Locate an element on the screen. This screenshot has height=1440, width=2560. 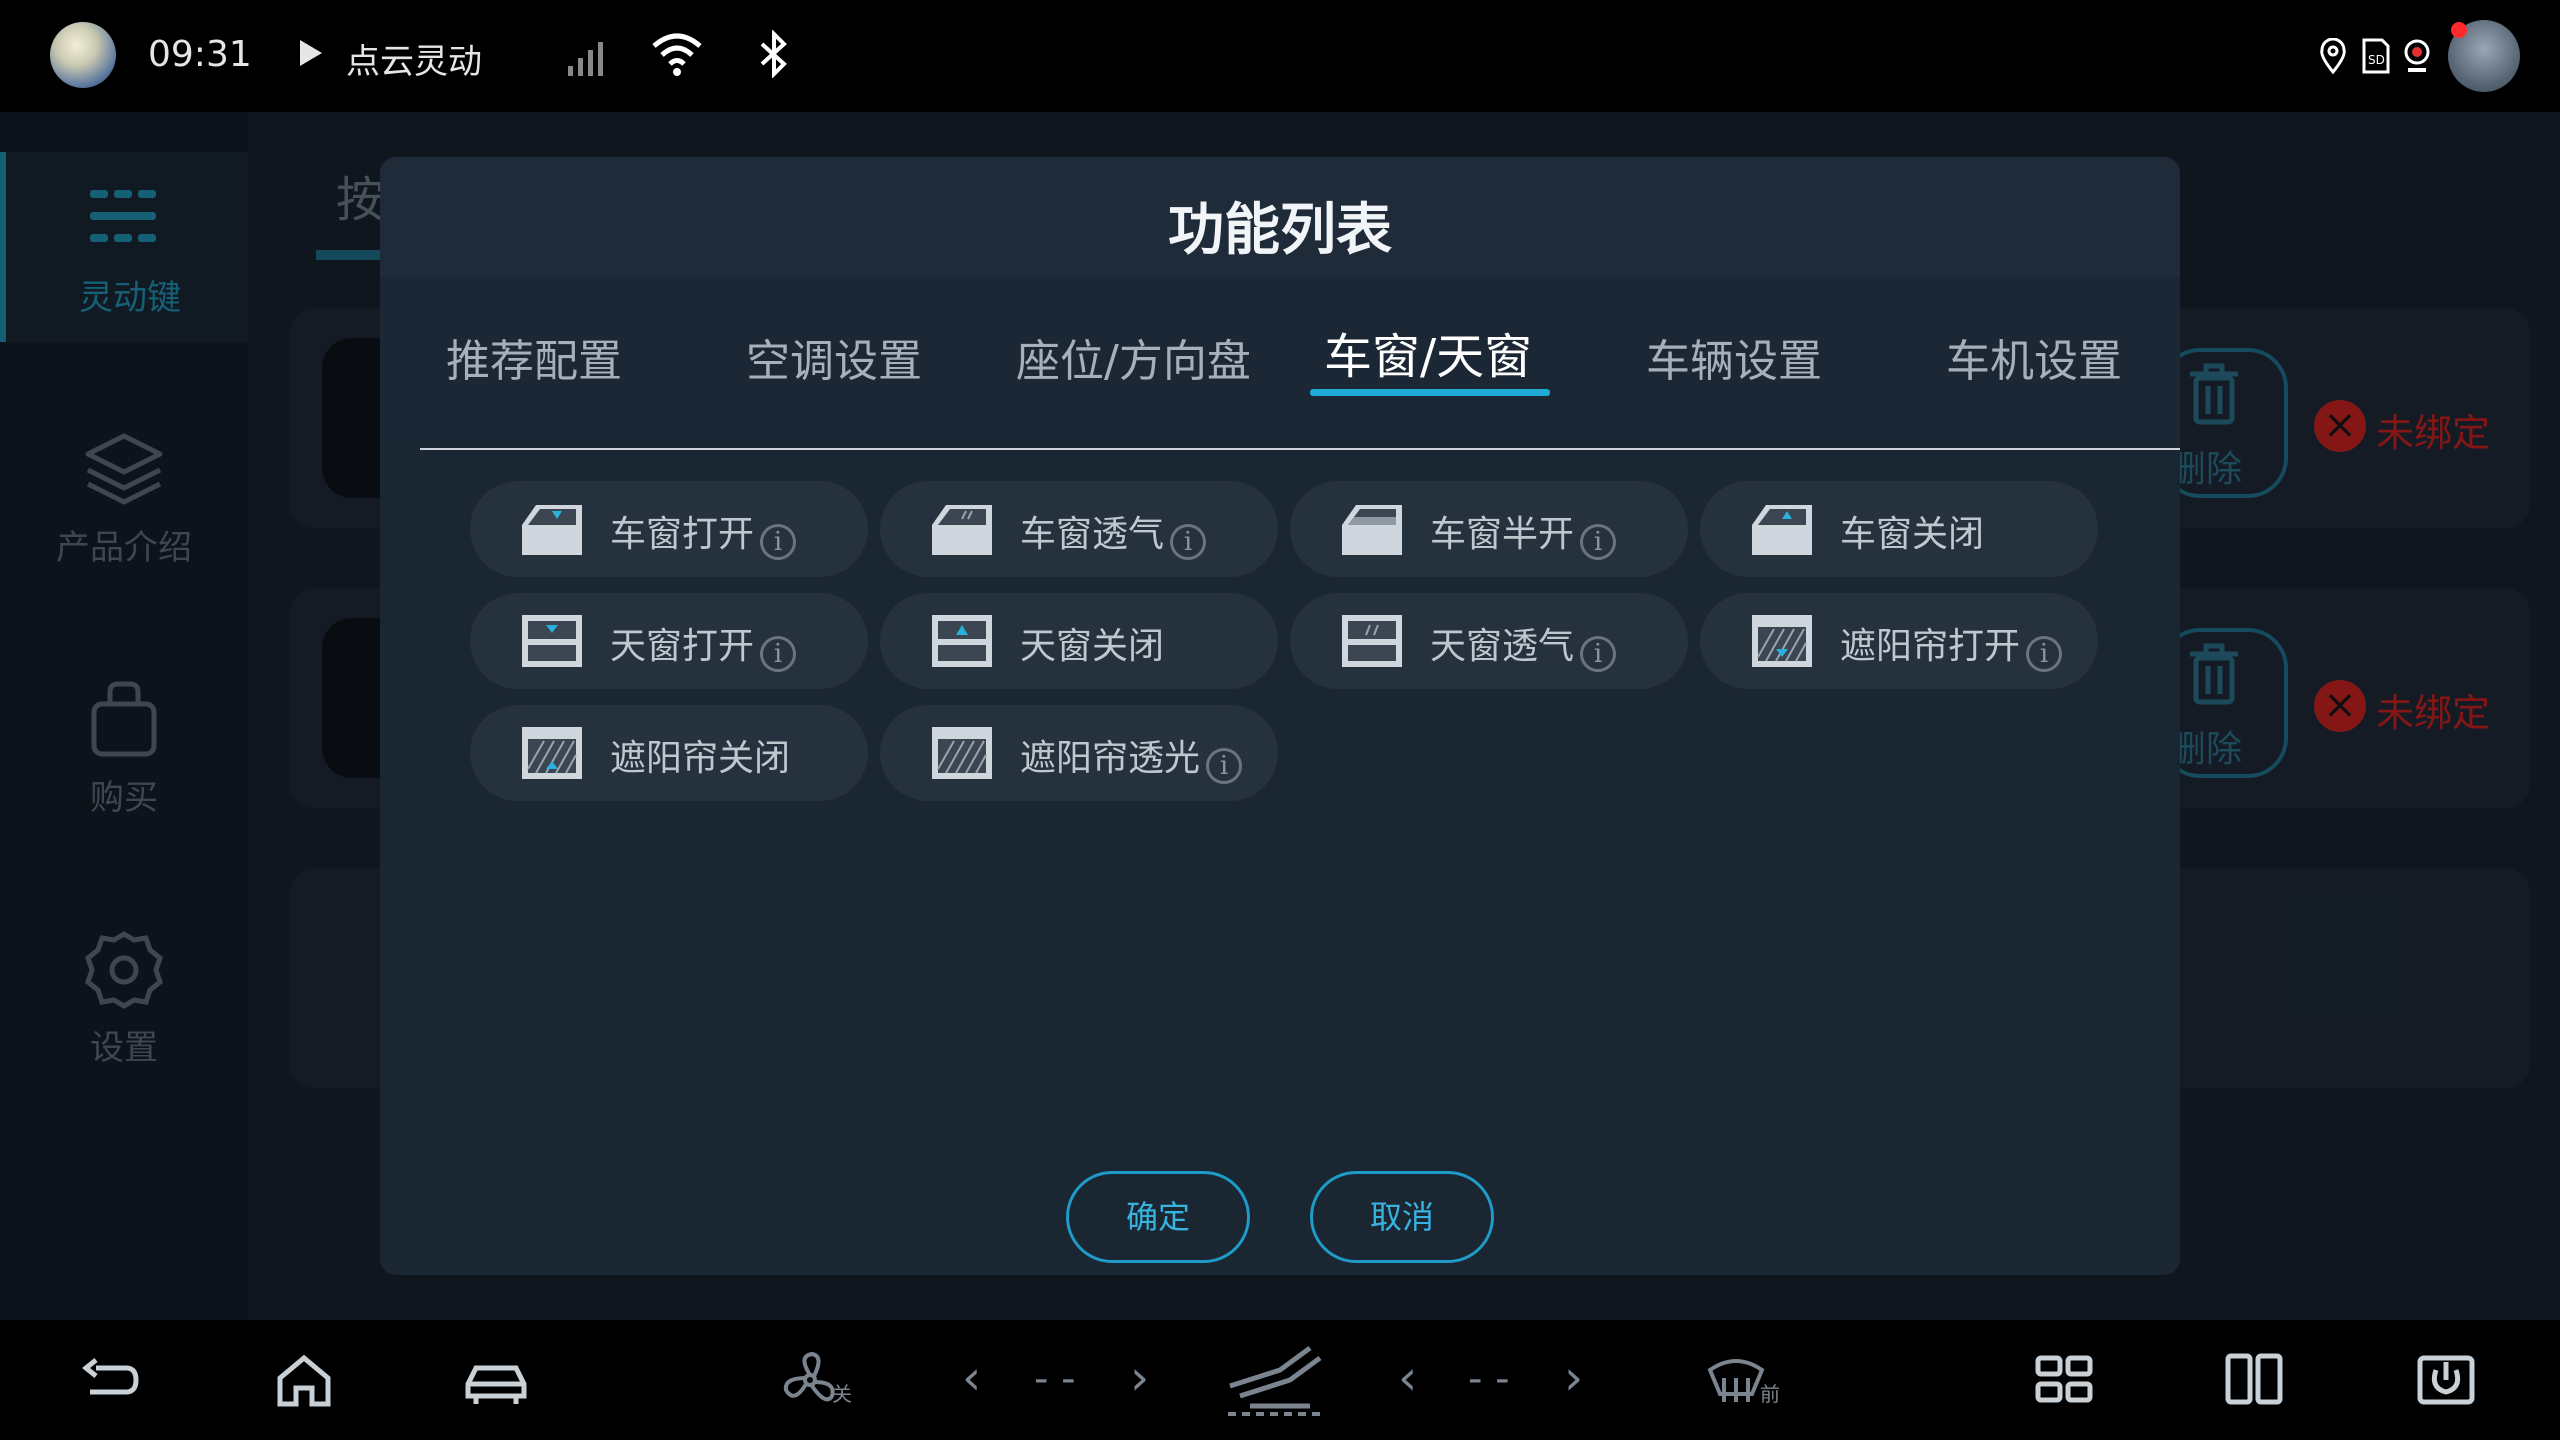
dialog-title: 功能列表 is located at coordinates (1280, 230).